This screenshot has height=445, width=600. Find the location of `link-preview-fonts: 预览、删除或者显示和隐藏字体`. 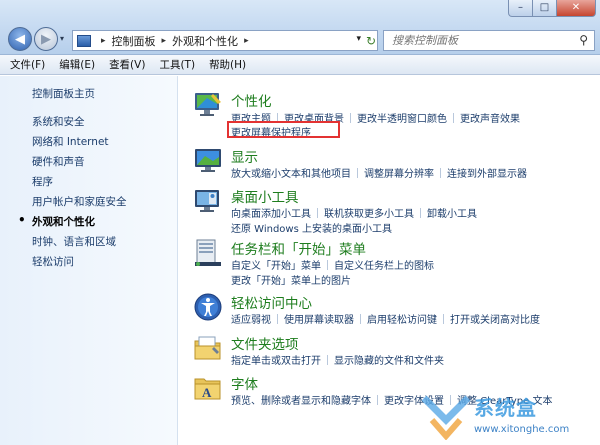

link-preview-fonts: 预览、删除或者显示和隐藏字体 is located at coordinates (301, 401).